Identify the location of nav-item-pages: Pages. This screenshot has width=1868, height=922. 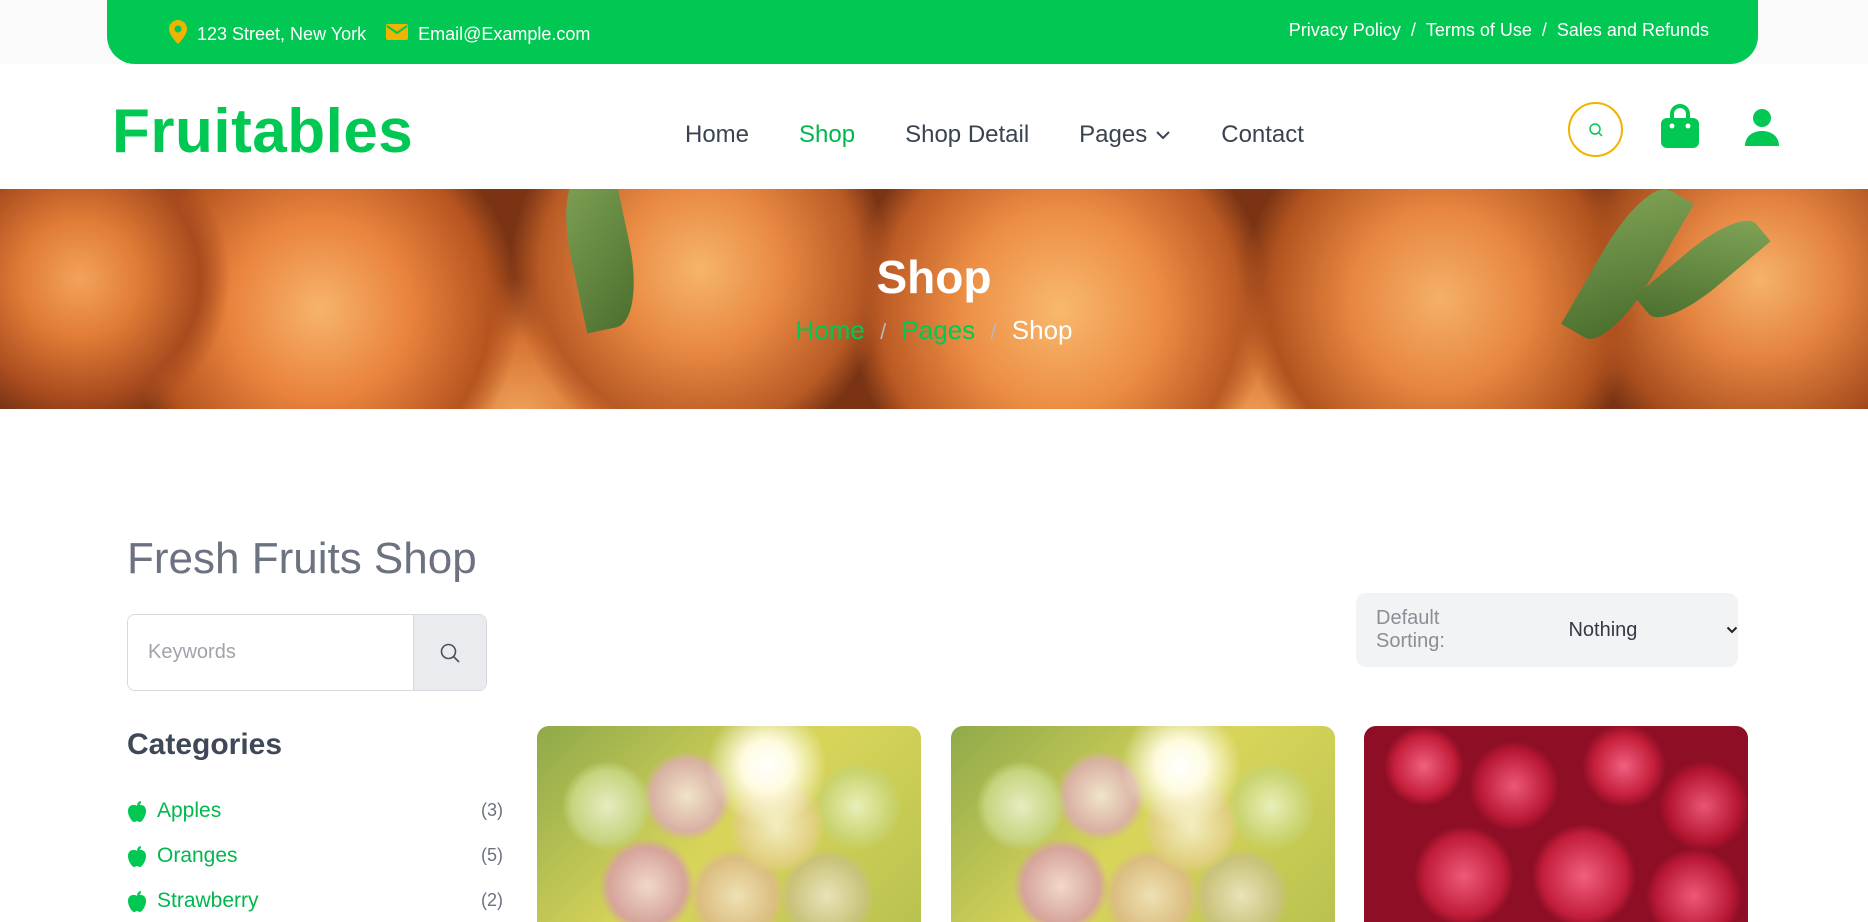
(1125, 135).